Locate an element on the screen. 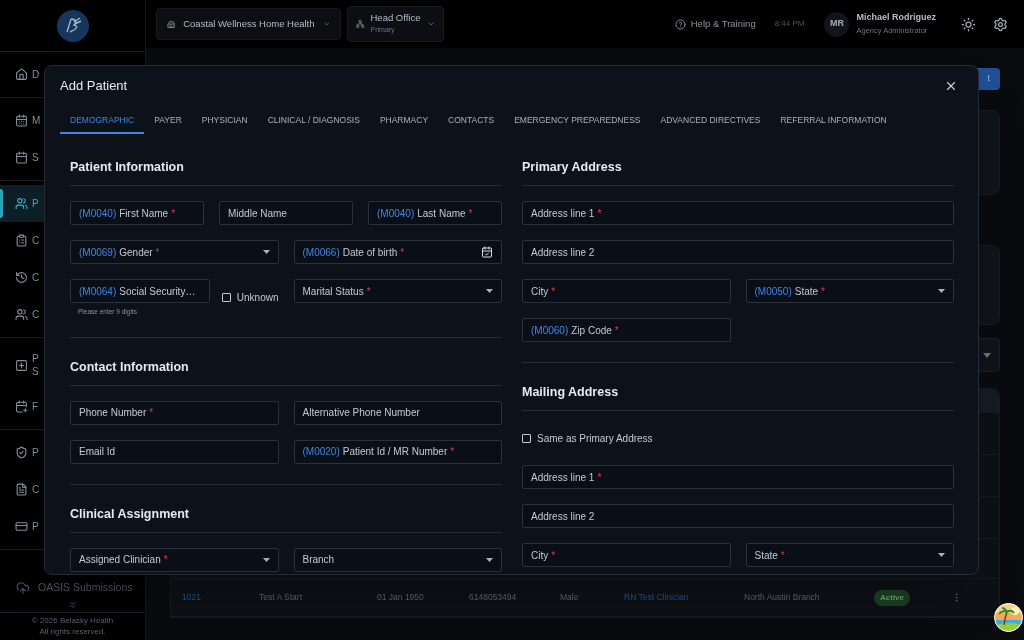 The width and height of the screenshot is (1024, 640). sidebar-label: OASIS Submissions is located at coordinates (85, 588).